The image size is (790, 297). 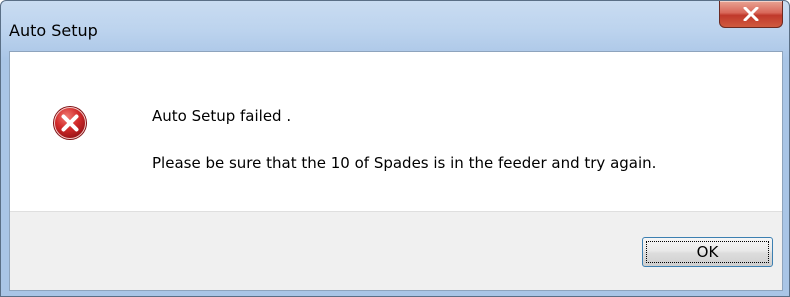 I want to click on error-title-text: Auto Setup failed ., so click(x=222, y=116).